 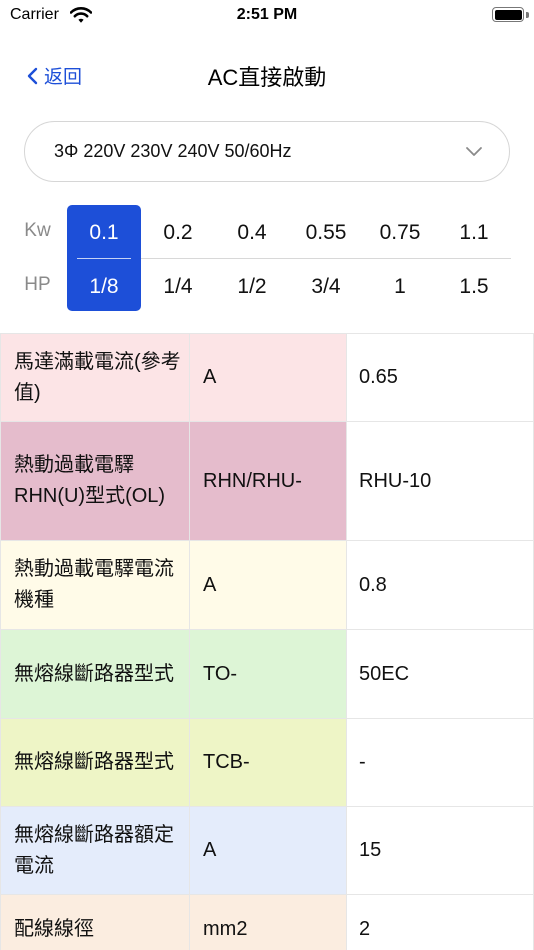 I want to click on spec-value-cell: 0.8, so click(x=440, y=585).